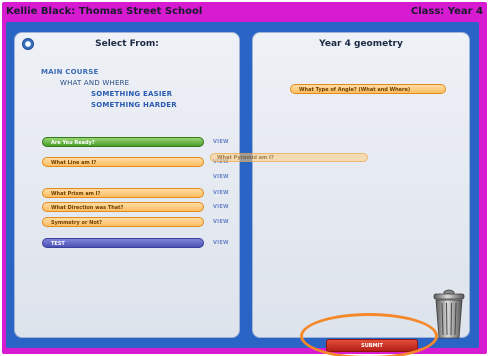  Describe the element at coordinates (449, 314) in the screenshot. I see `trash-can-icon` at that location.